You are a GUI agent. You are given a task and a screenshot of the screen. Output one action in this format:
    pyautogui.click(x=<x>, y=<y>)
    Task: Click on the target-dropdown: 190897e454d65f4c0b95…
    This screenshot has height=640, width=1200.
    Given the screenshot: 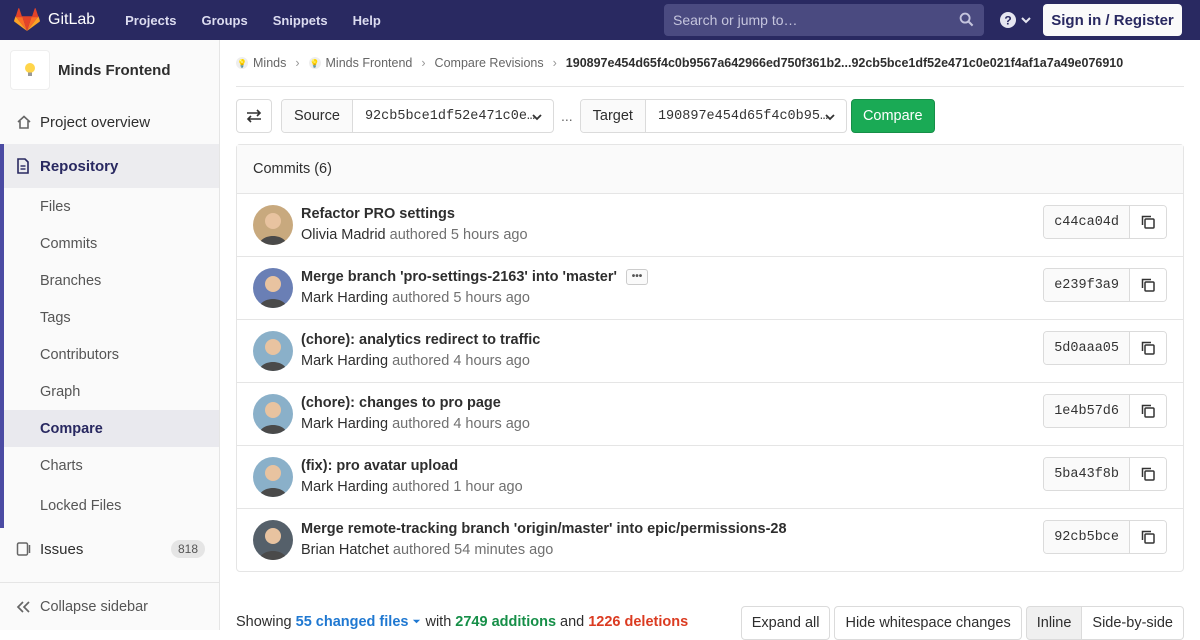 What is the action you would take?
    pyautogui.click(x=746, y=116)
    